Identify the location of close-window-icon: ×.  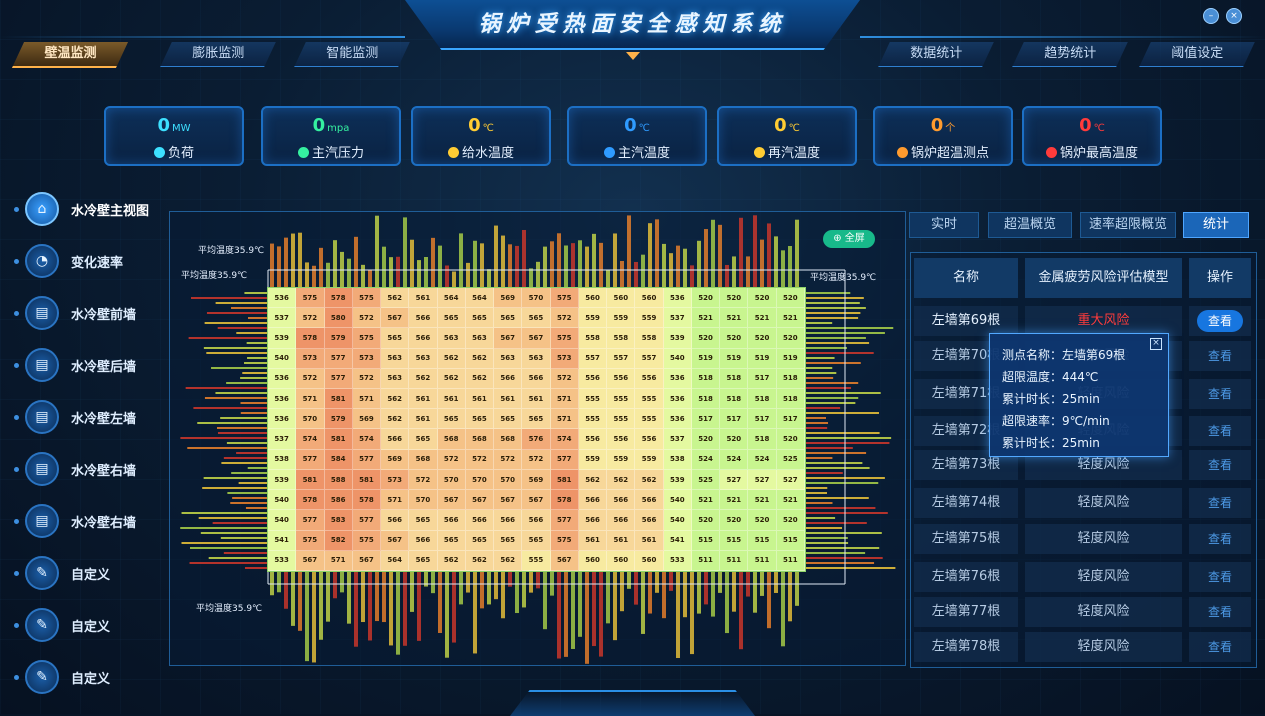
(1234, 16).